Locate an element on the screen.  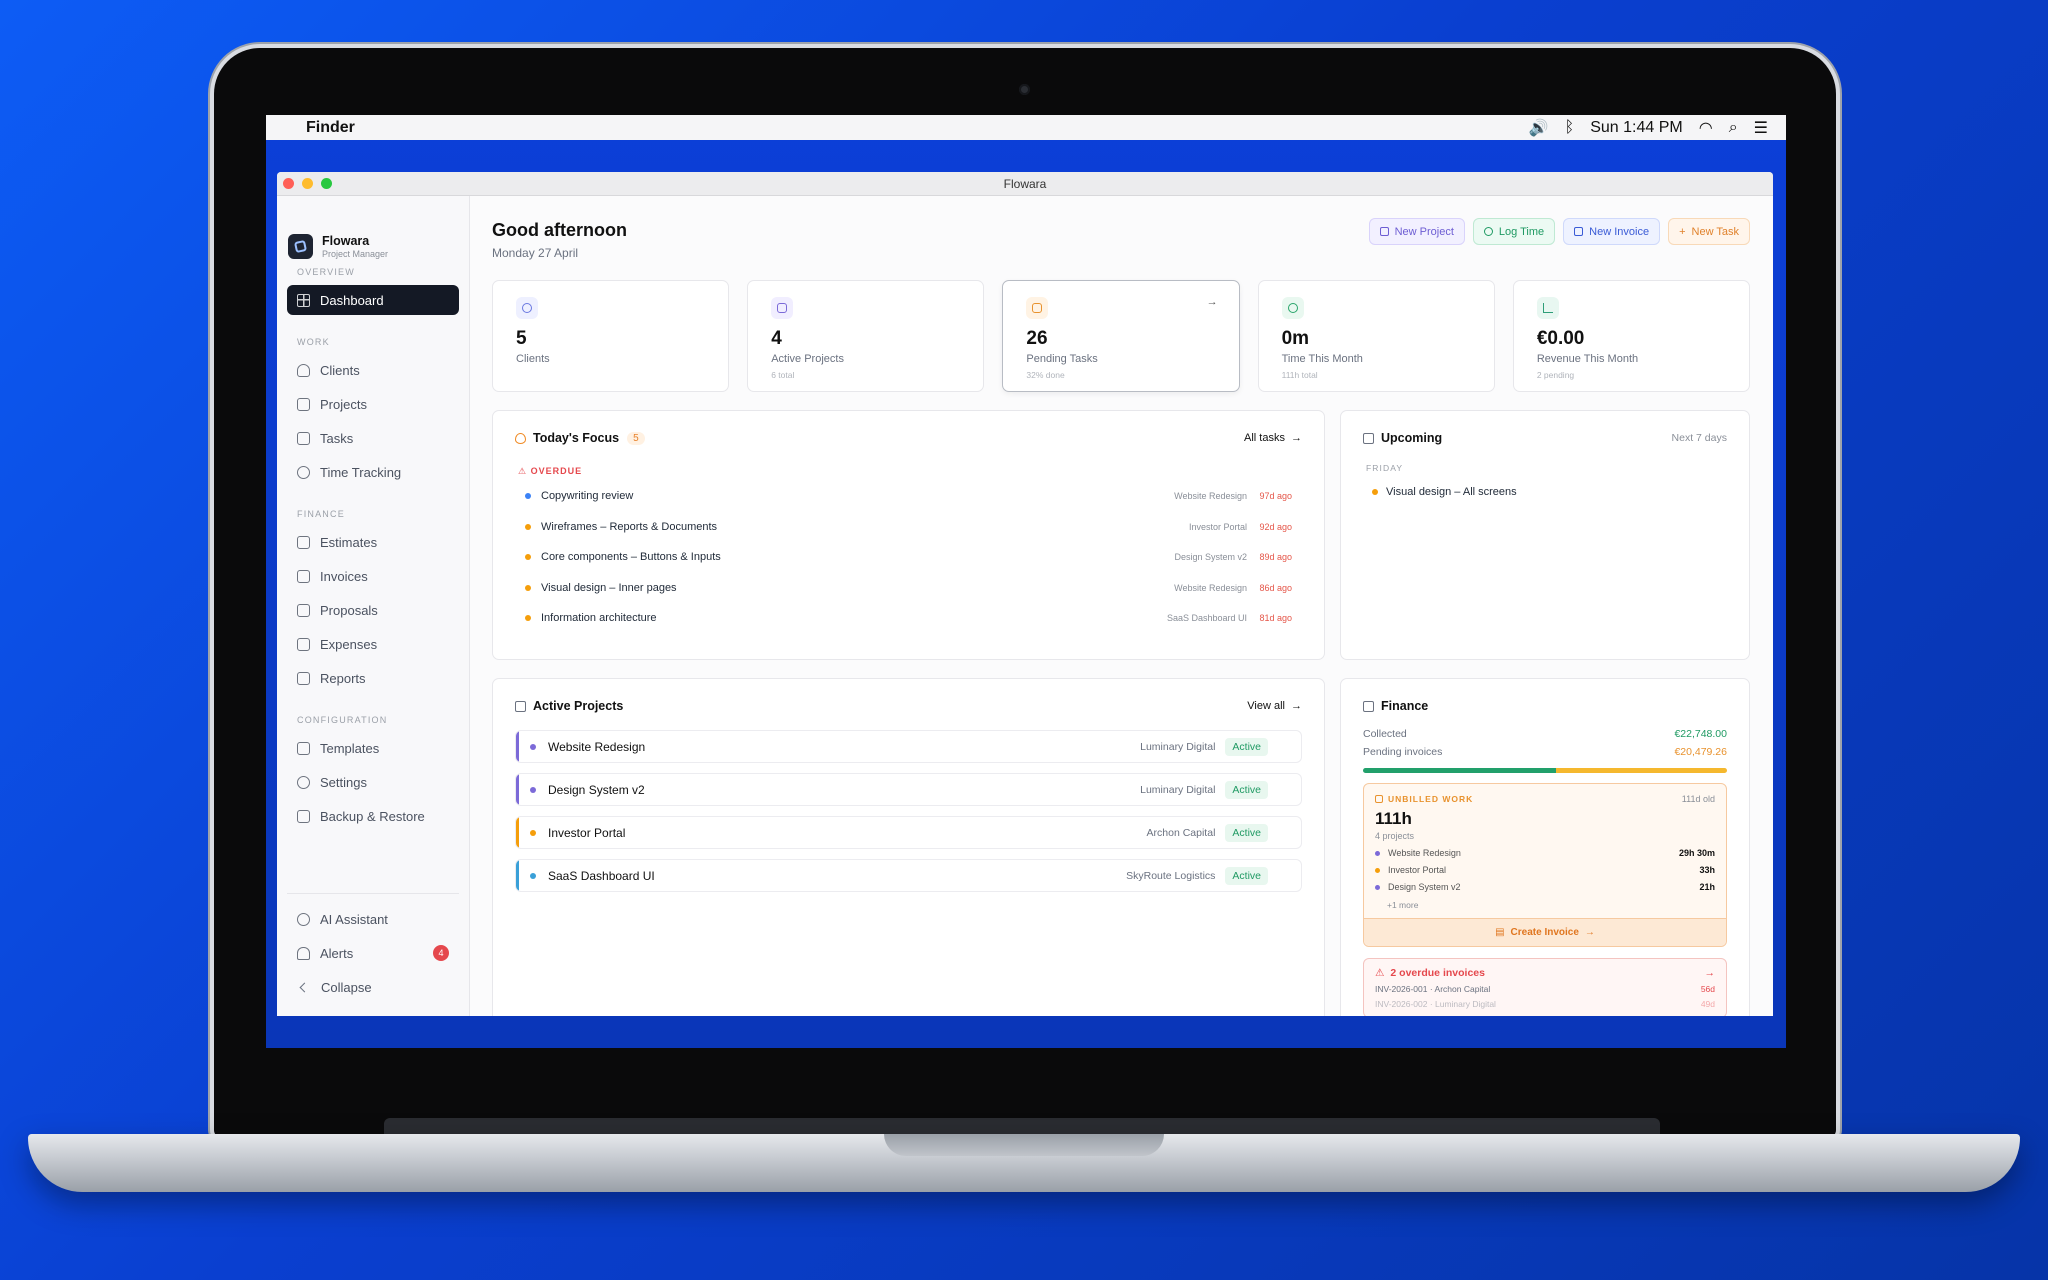
link-label: All tasks is located at coordinates (1264, 438).